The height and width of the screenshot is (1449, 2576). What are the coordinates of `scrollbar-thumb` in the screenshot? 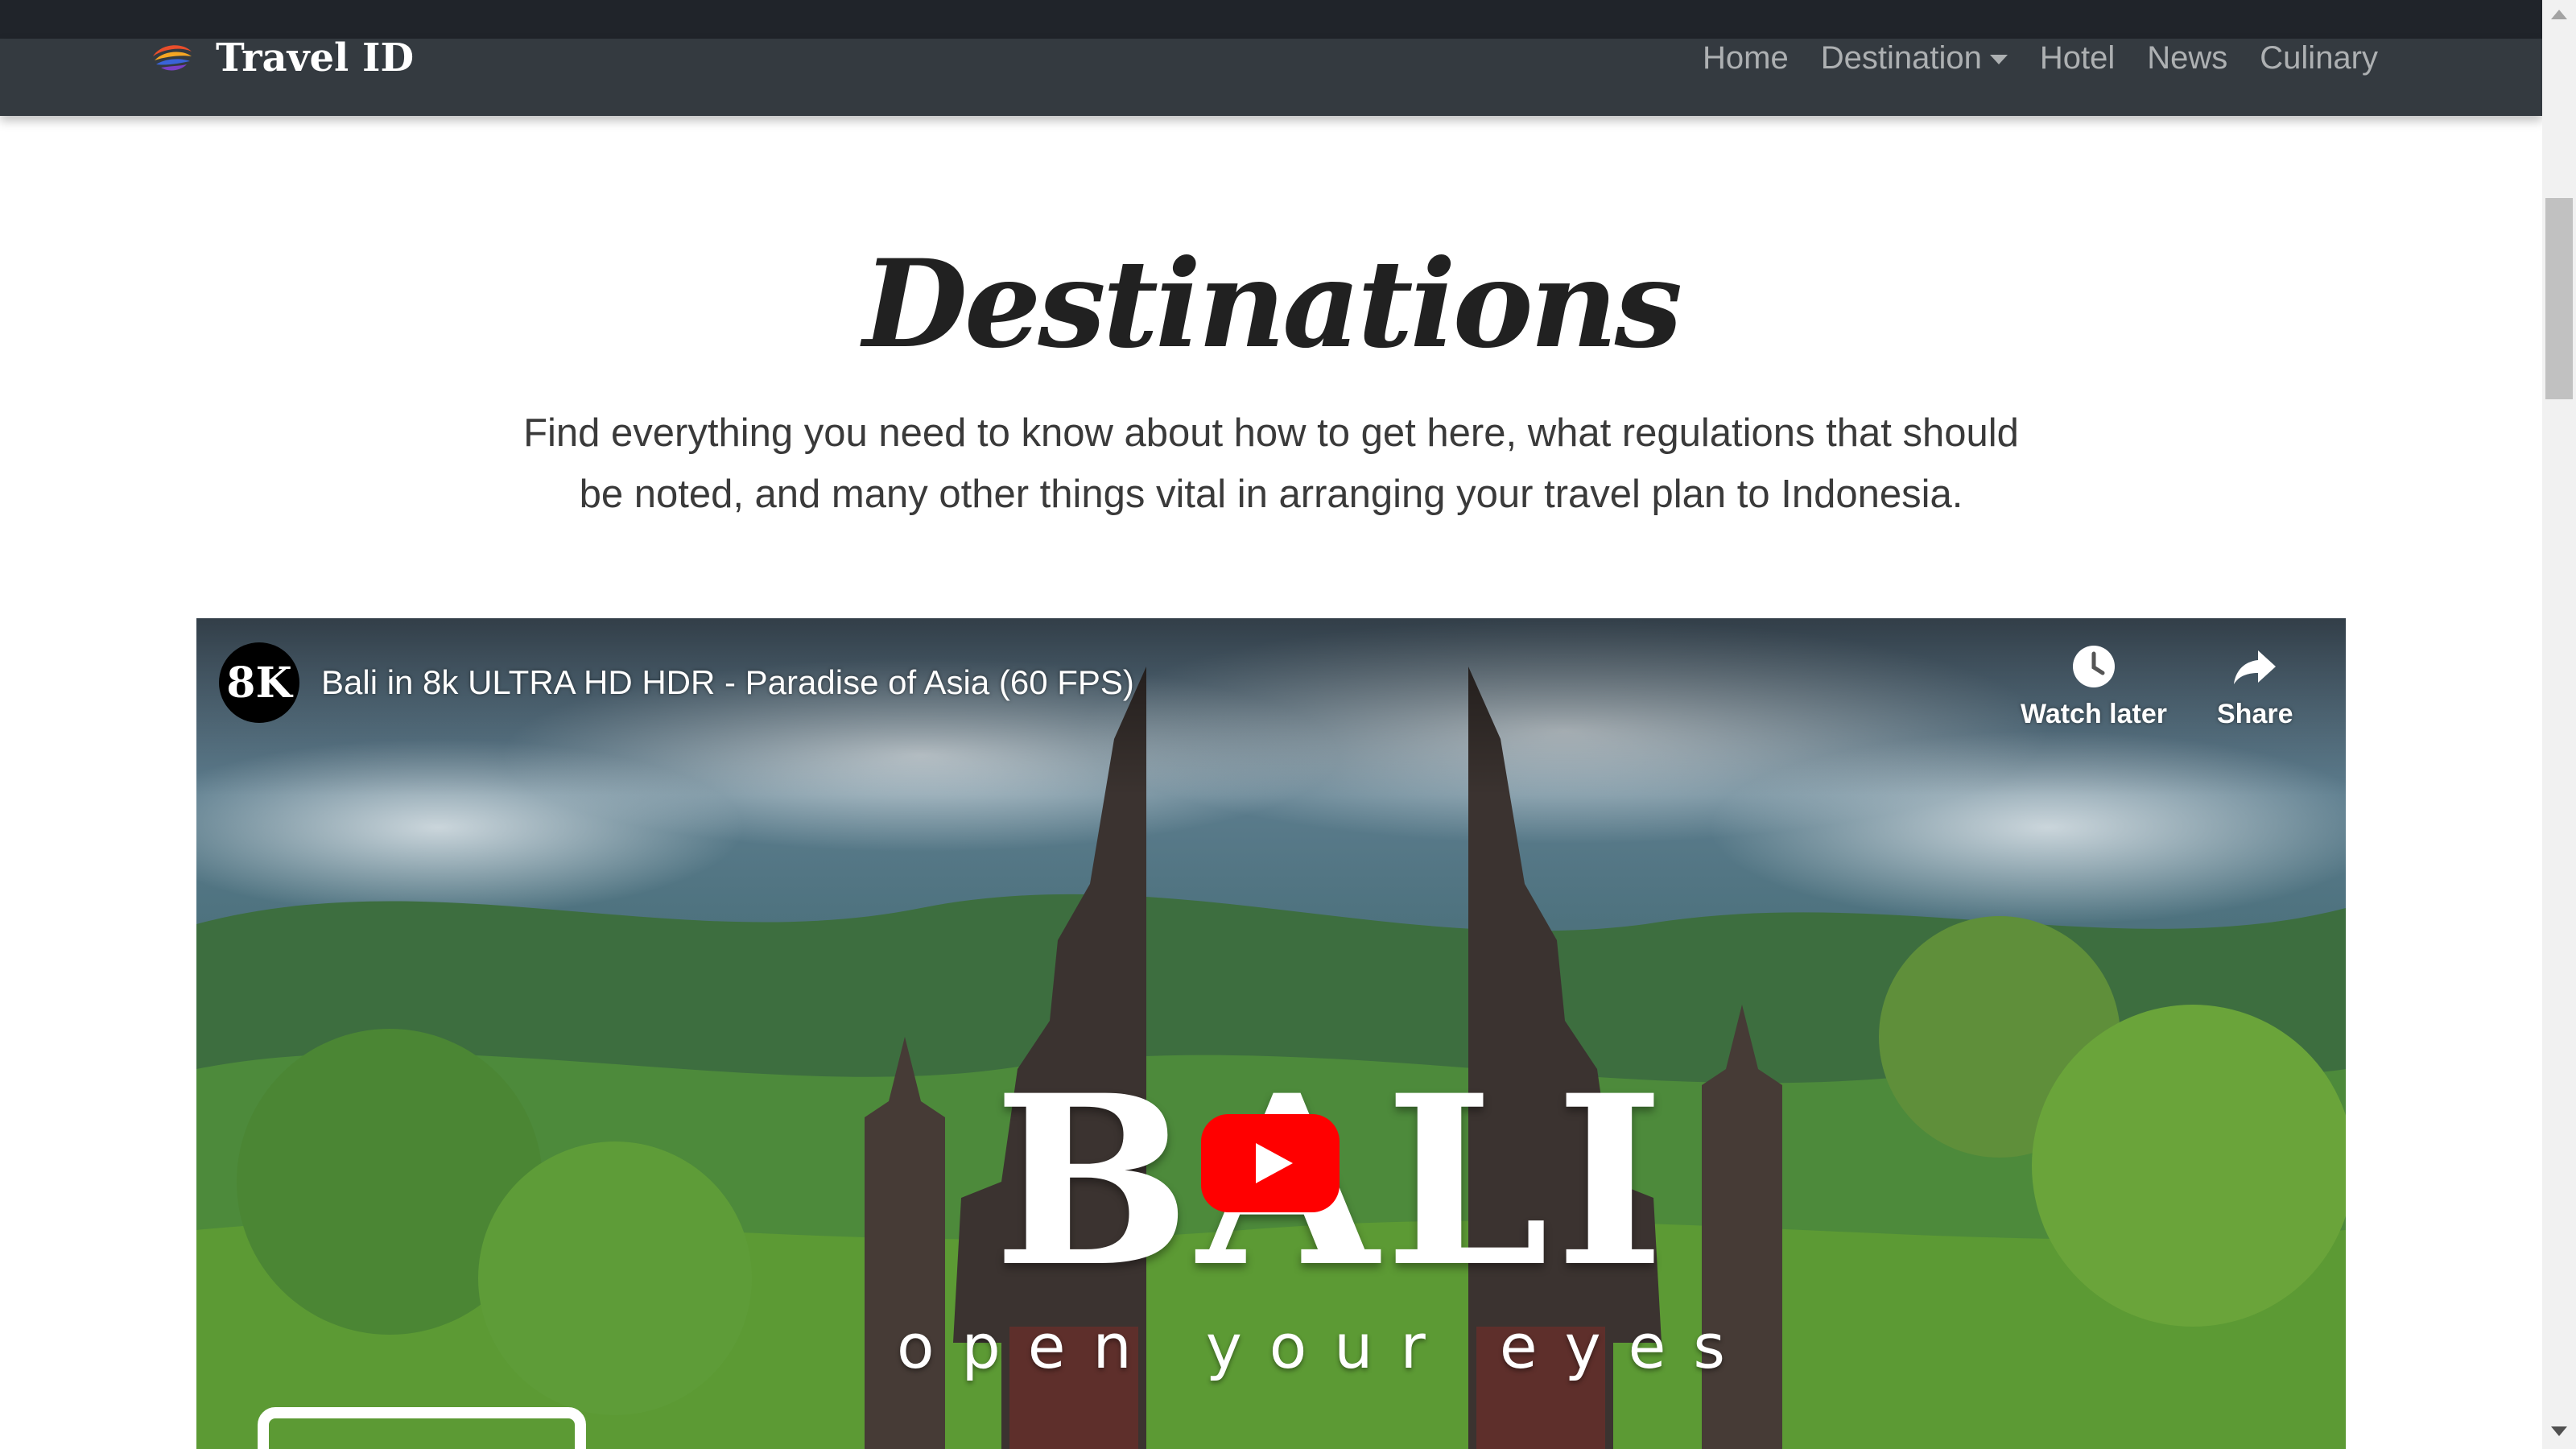 It's located at (2559, 298).